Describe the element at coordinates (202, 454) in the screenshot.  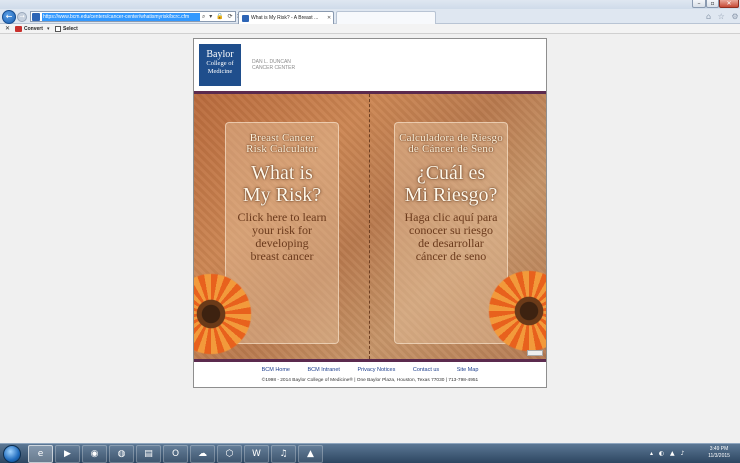
I see `taskbar-onedrive-icon: ☁` at that location.